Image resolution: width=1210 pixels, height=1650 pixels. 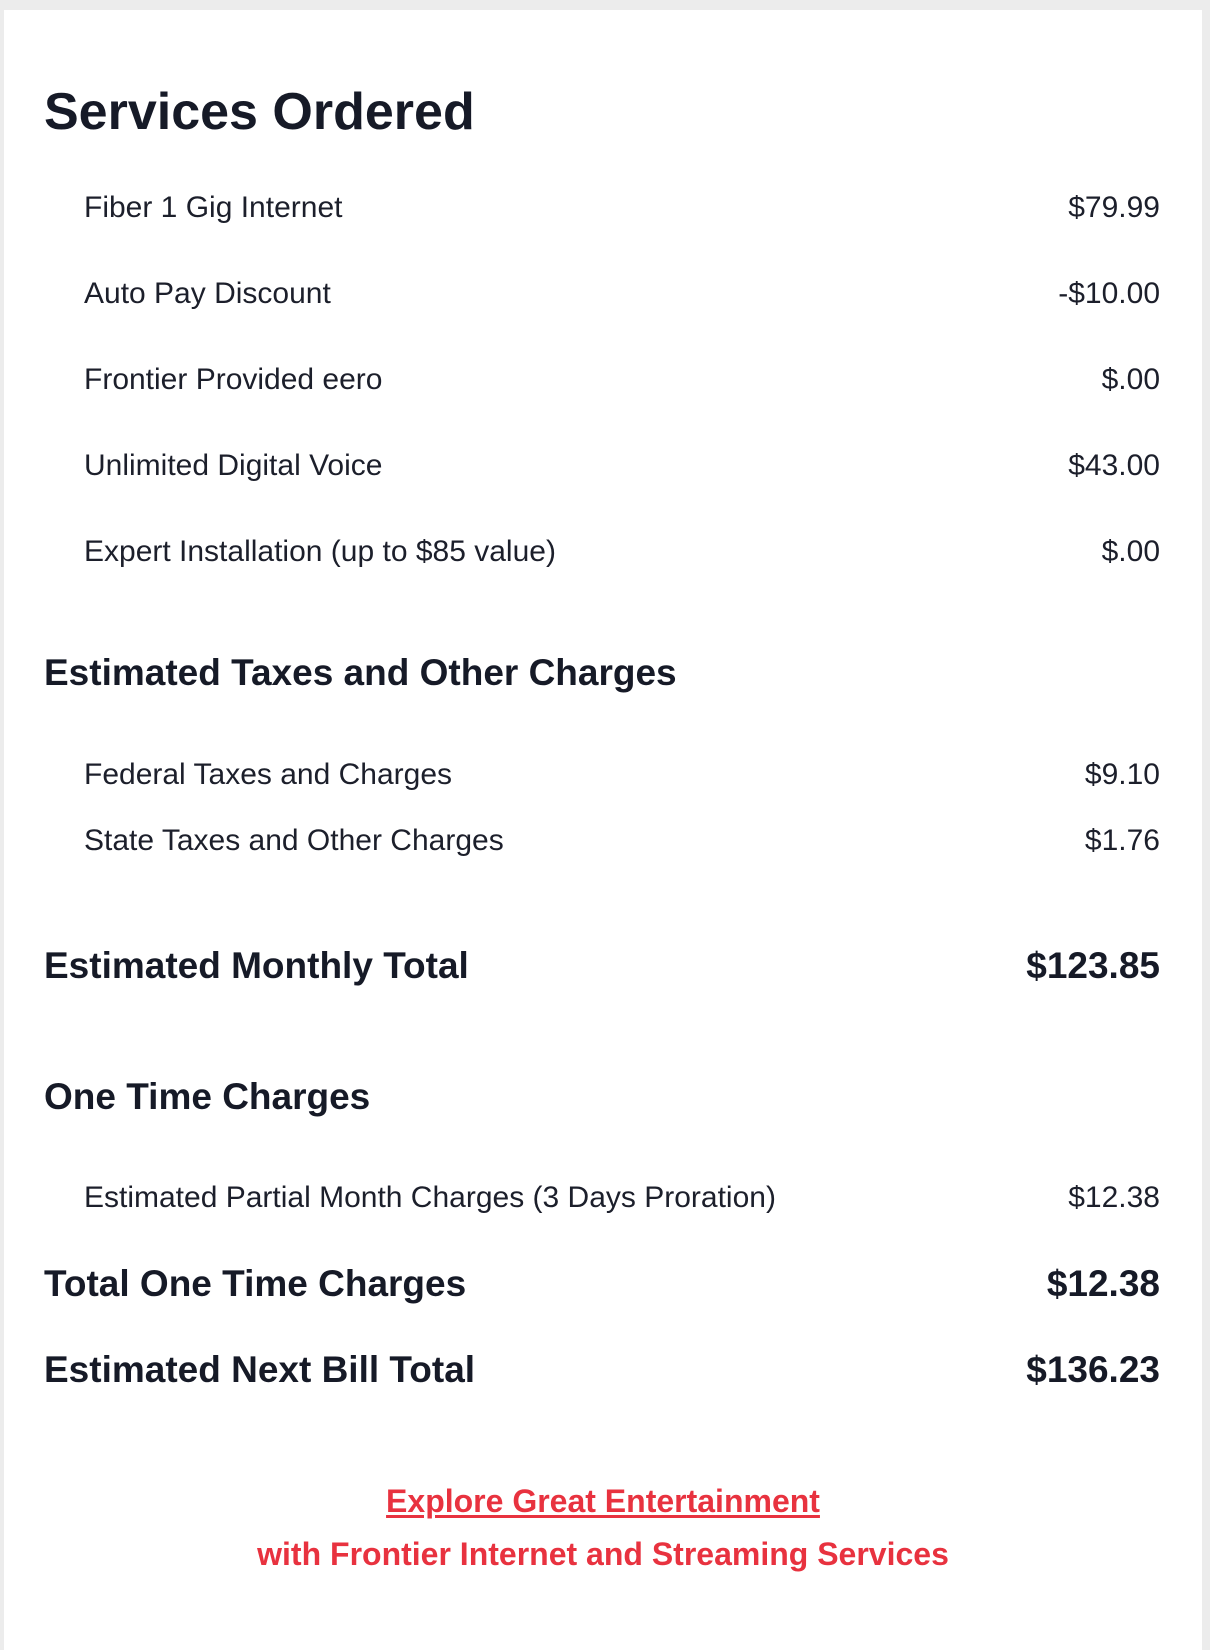 What do you see at coordinates (233, 379) in the screenshot?
I see `line-item-label: Frontier Provided eero` at bounding box center [233, 379].